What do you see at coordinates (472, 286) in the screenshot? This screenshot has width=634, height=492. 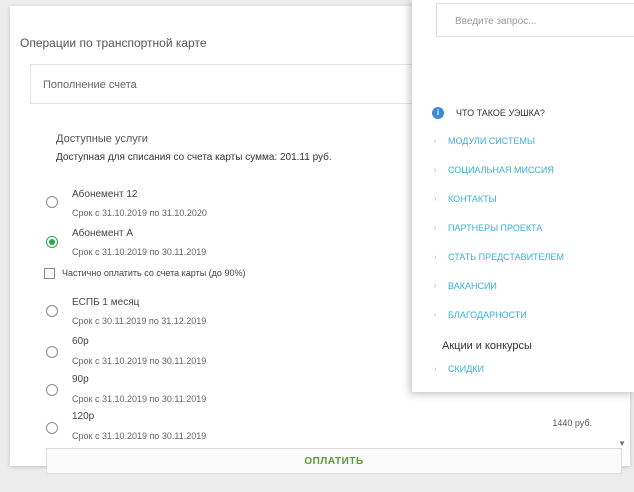 I see `menu-item-label: ВАКАНСИИ` at bounding box center [472, 286].